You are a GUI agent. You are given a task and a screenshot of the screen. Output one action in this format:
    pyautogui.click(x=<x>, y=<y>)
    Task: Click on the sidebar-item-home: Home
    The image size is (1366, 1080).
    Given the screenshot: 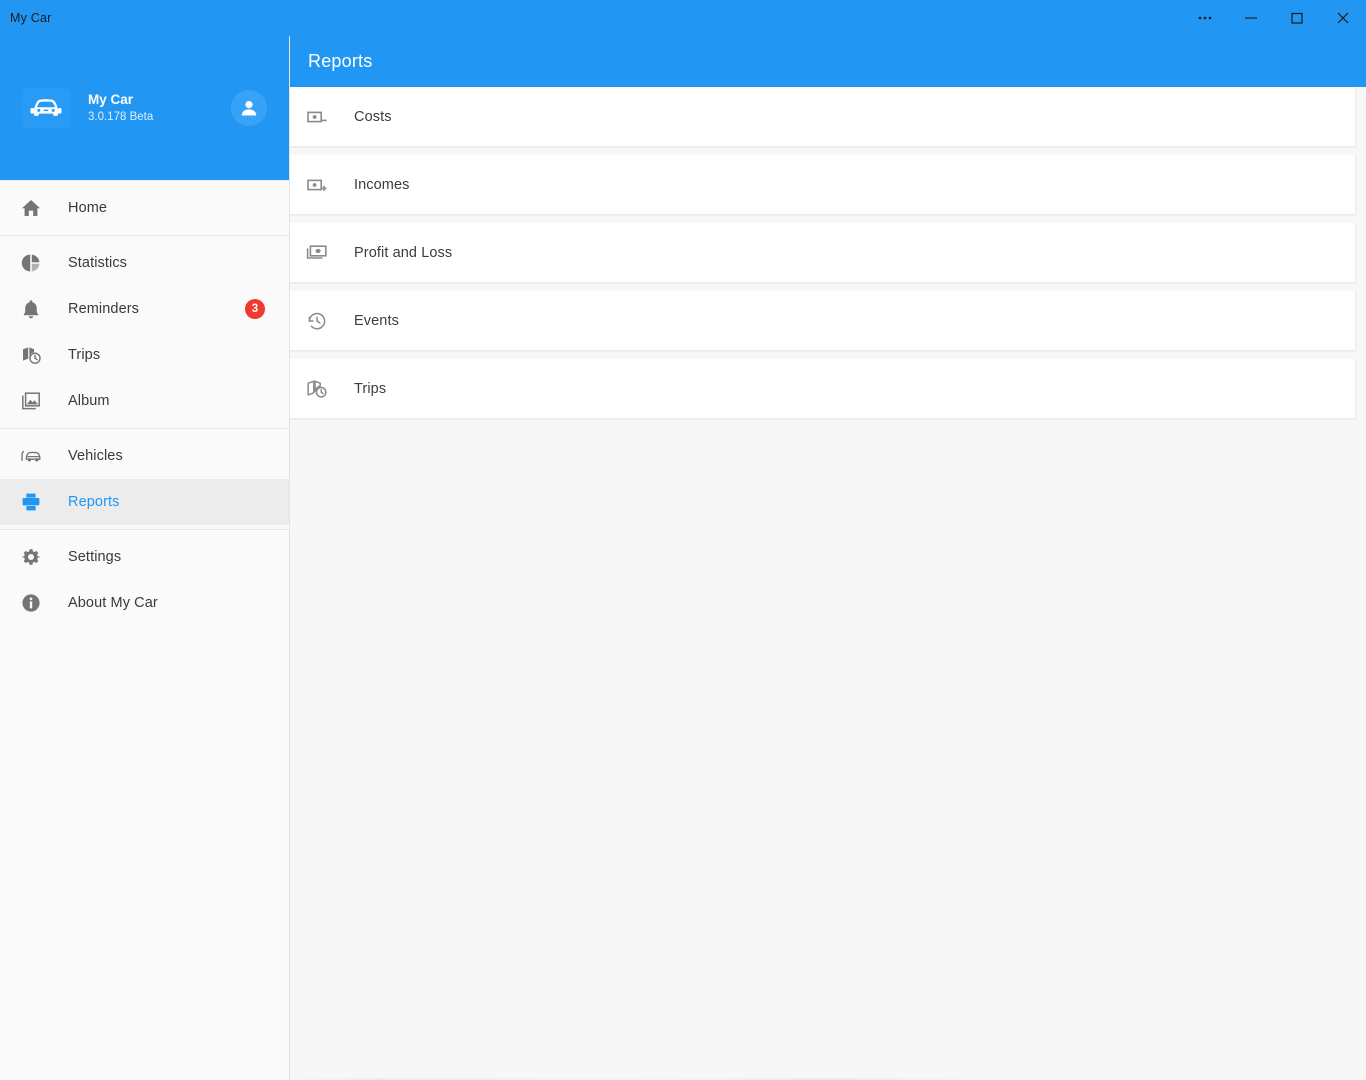 What is the action you would take?
    pyautogui.click(x=144, y=208)
    